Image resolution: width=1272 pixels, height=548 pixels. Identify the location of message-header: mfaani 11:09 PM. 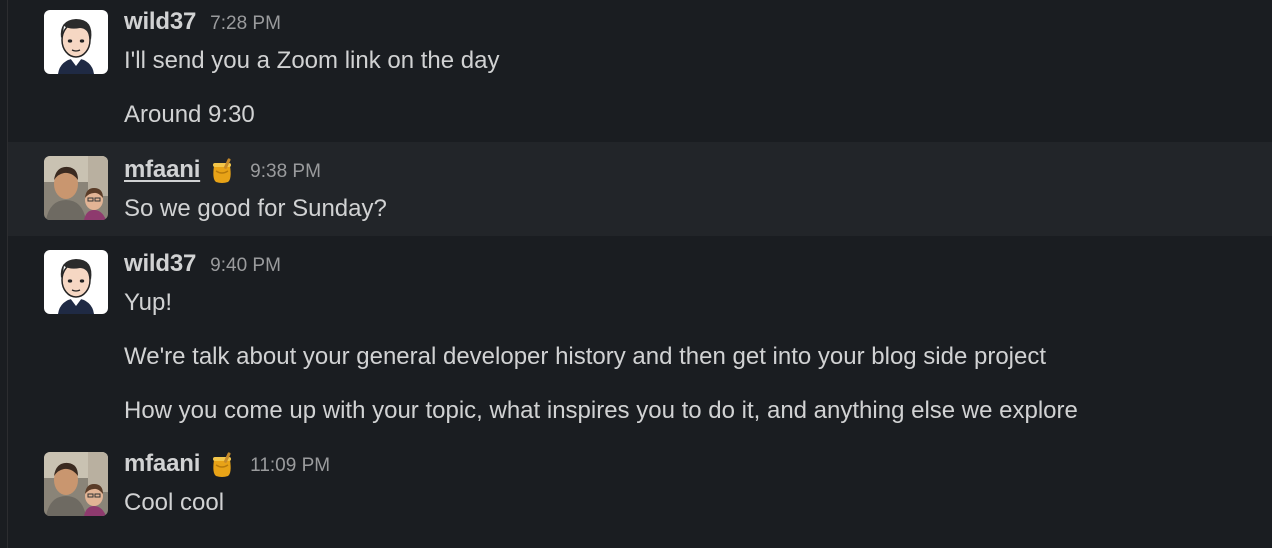
(227, 464).